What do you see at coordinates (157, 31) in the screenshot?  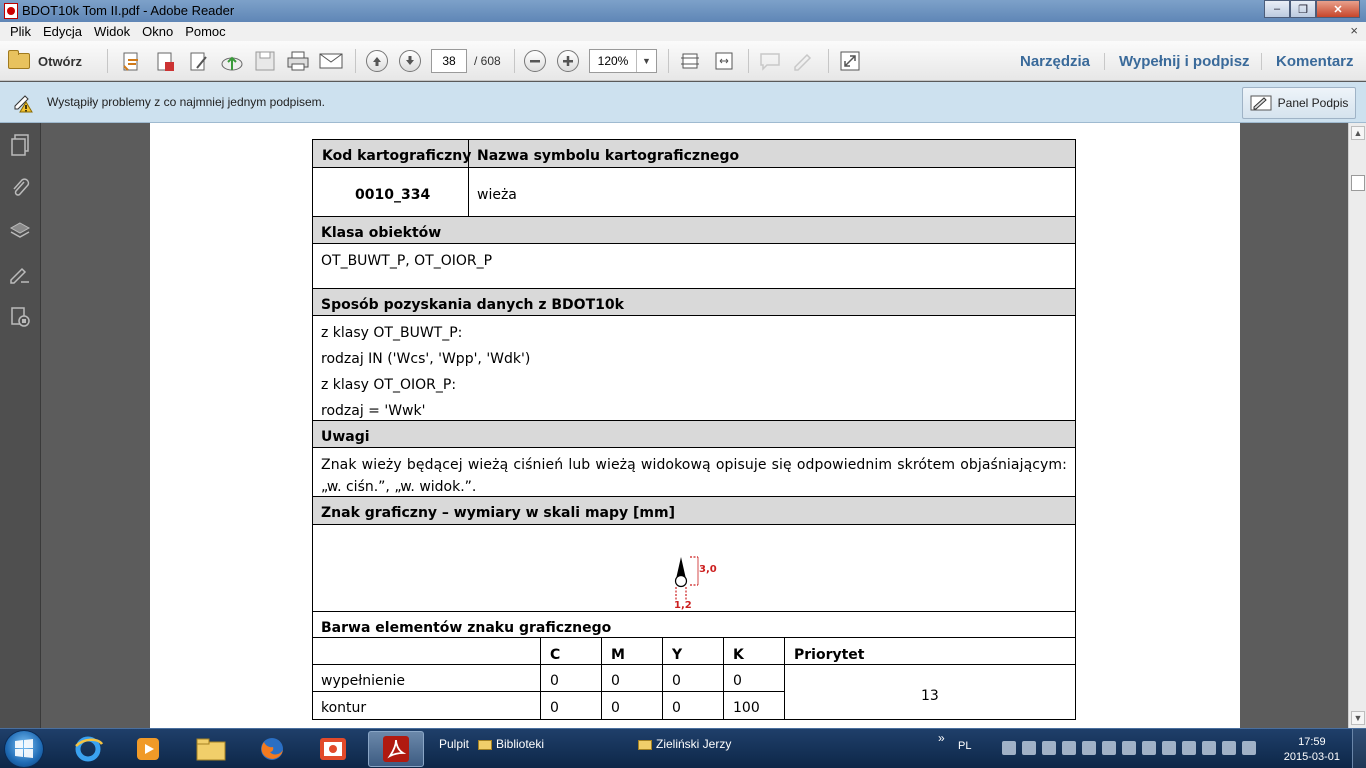 I see `menu-window: Okno` at bounding box center [157, 31].